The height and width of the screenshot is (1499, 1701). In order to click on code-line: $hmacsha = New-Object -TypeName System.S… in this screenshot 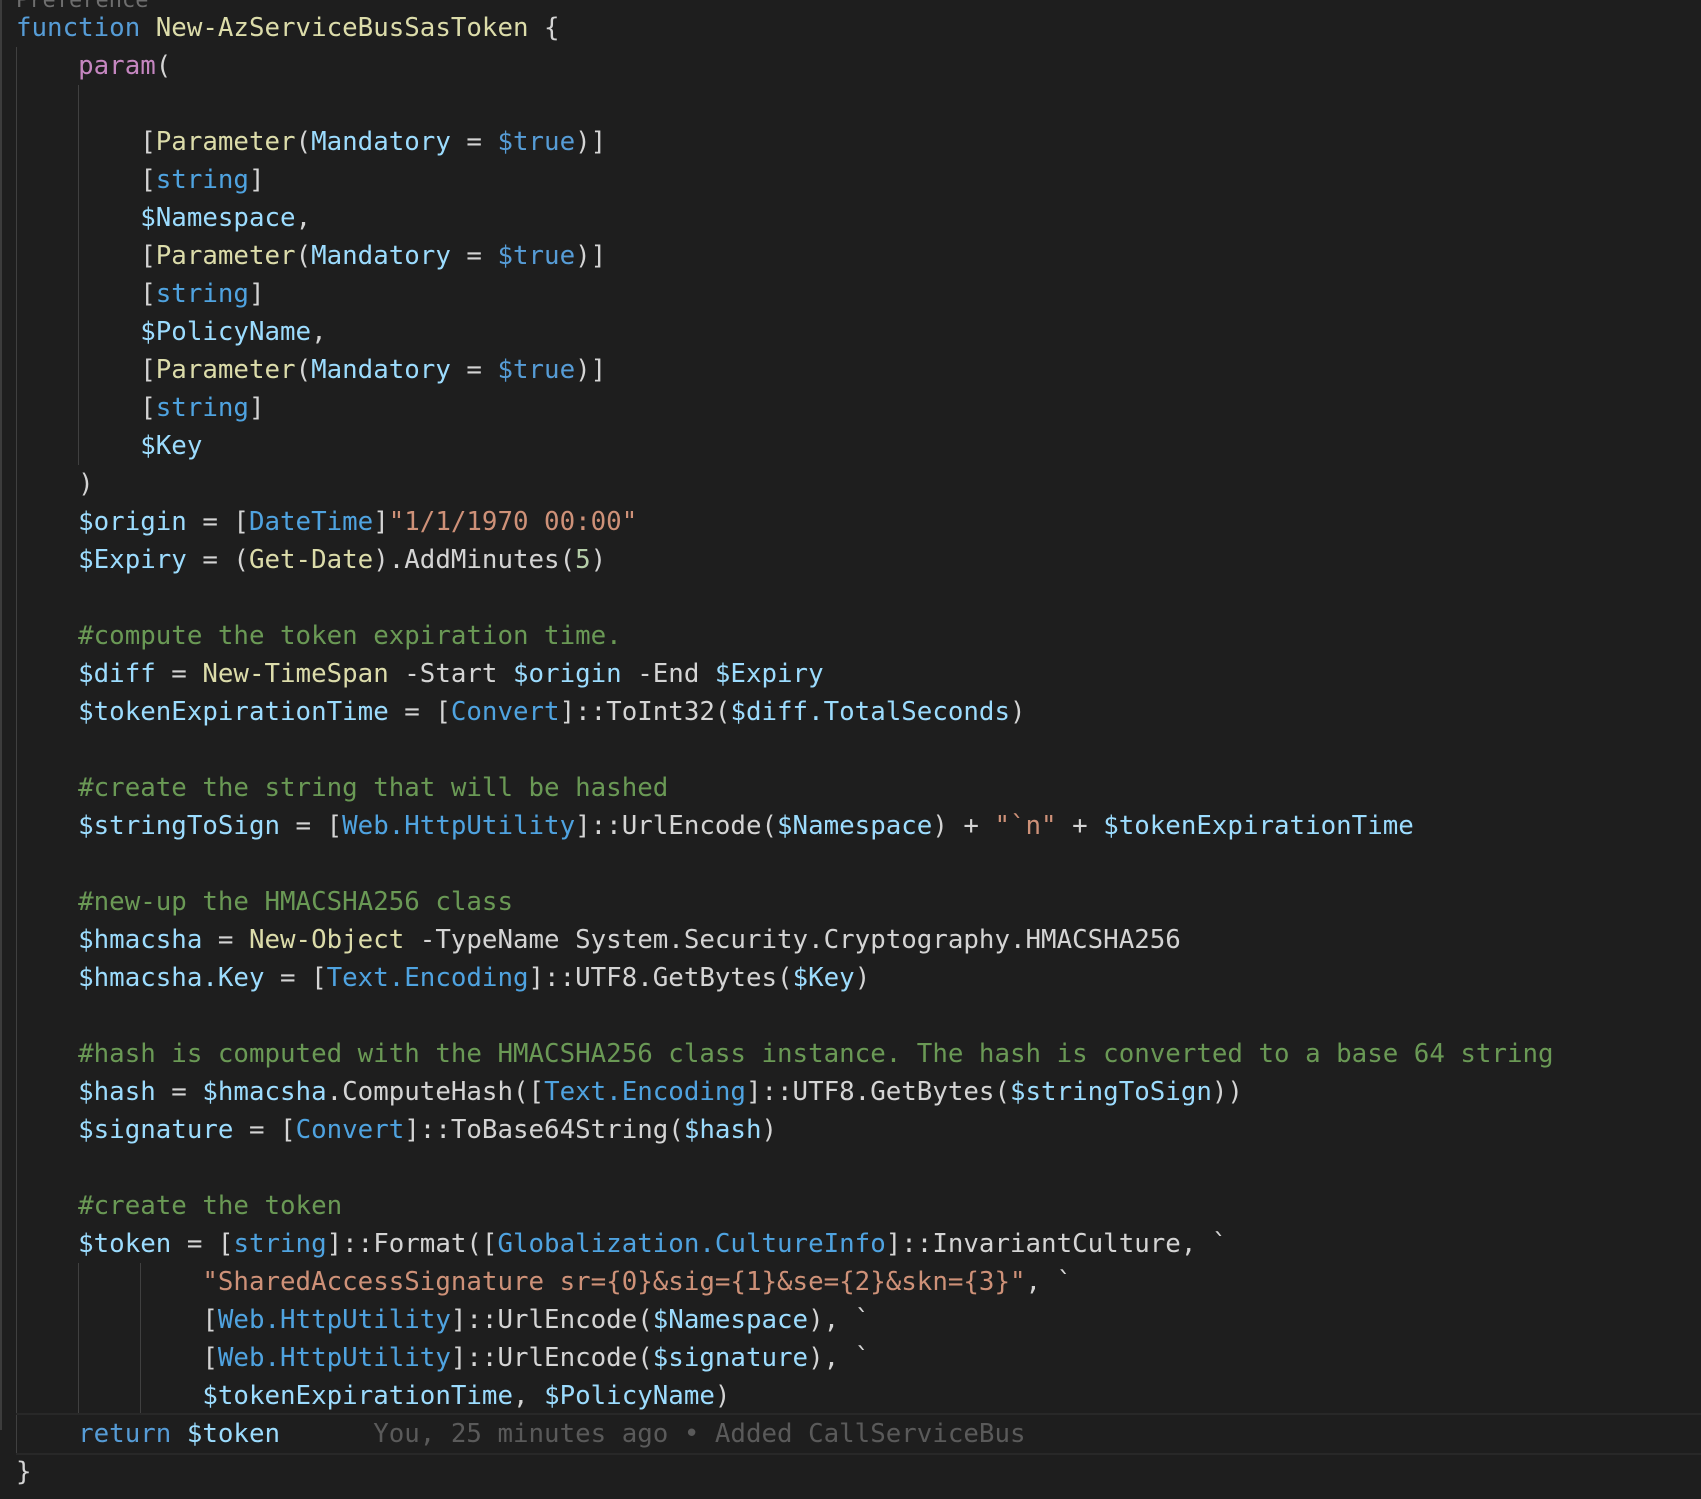, I will do `click(858, 940)`.